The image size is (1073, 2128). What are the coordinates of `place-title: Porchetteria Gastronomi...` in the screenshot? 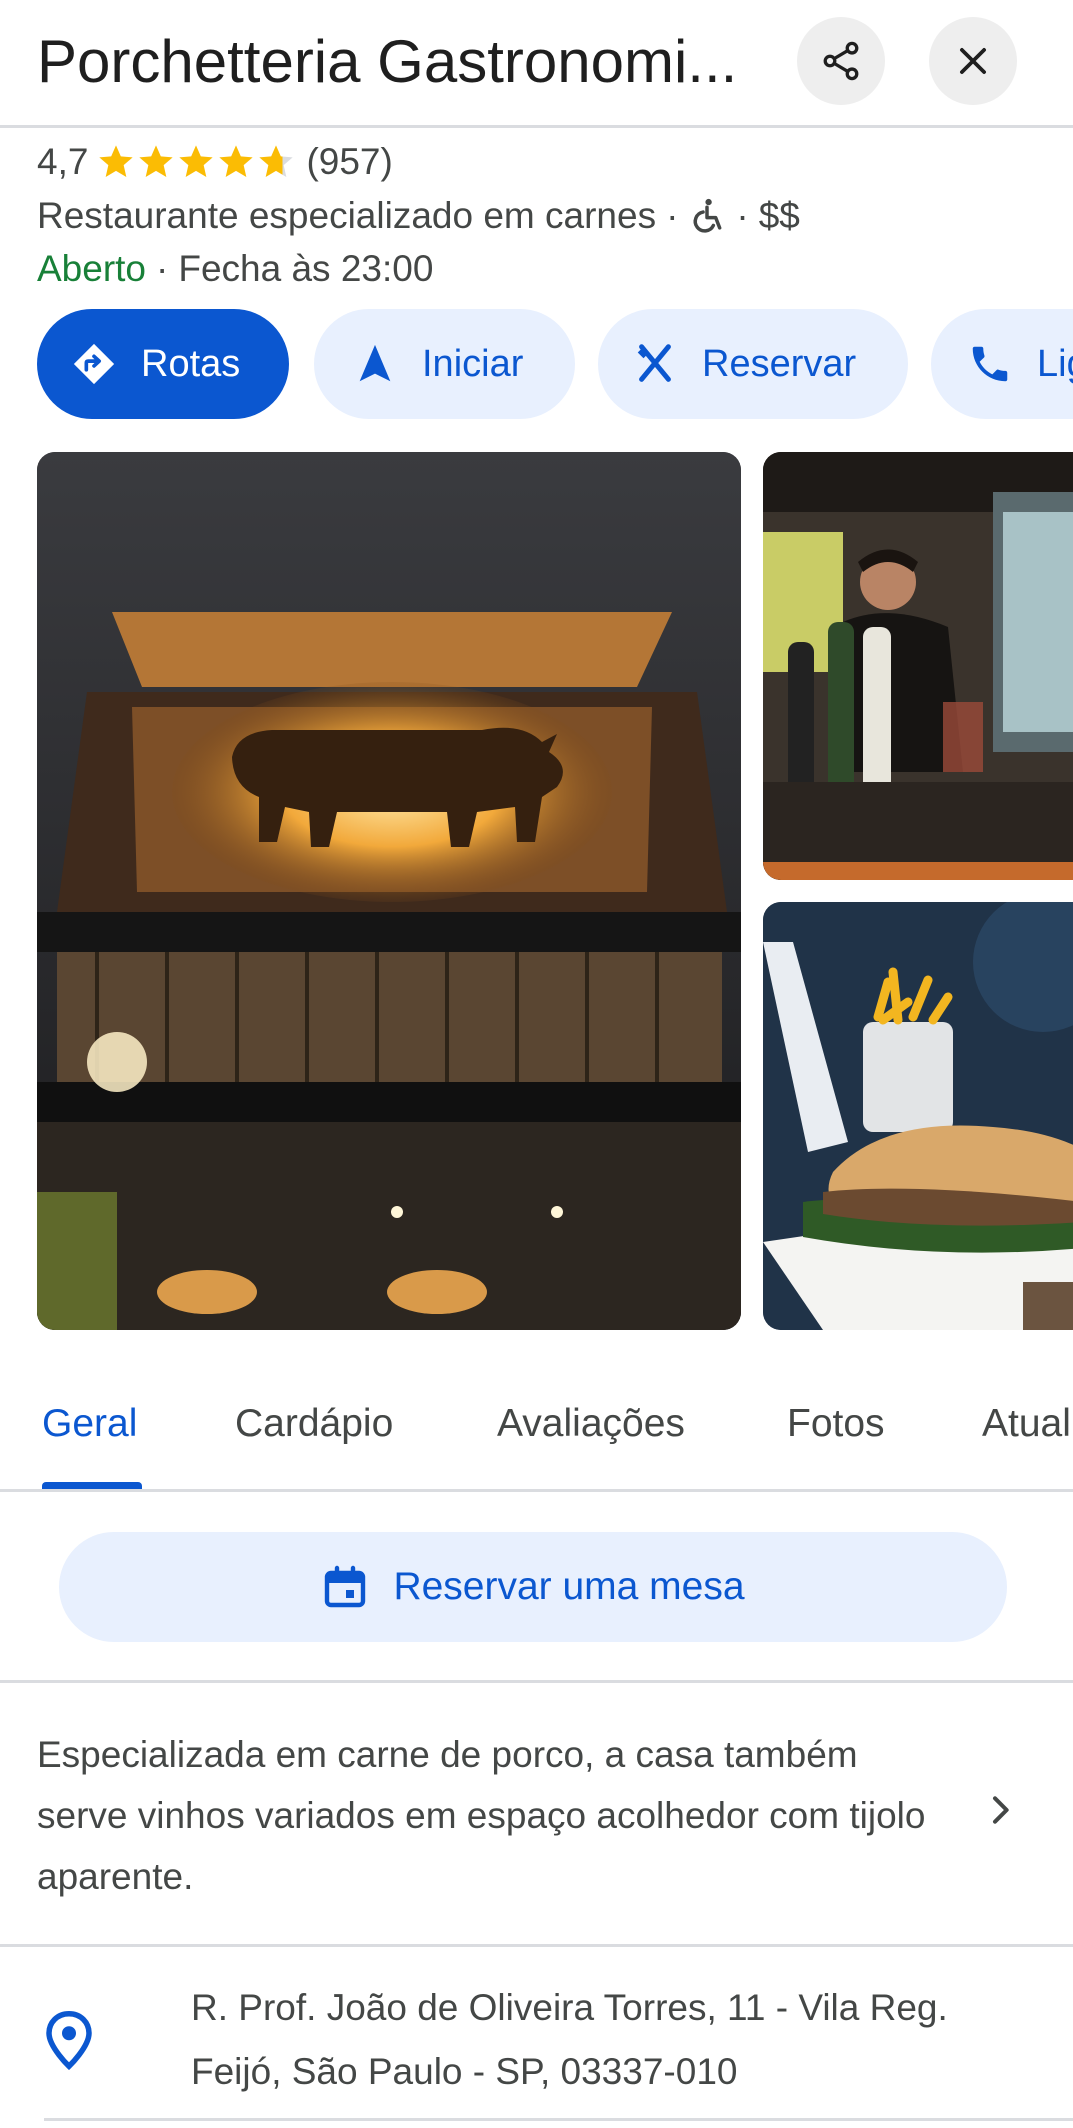 It's located at (387, 61).